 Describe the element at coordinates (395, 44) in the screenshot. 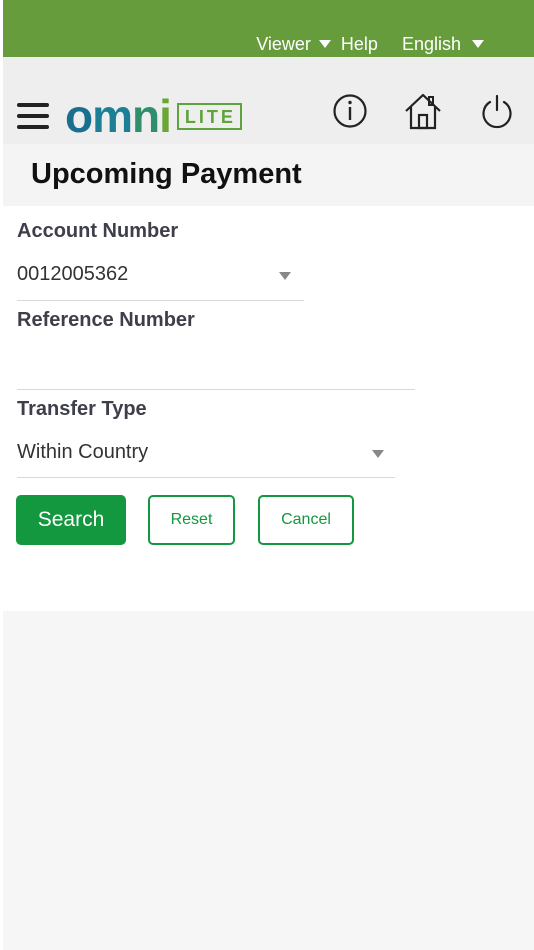

I see `top-bar-menu: Viewer Help English` at that location.